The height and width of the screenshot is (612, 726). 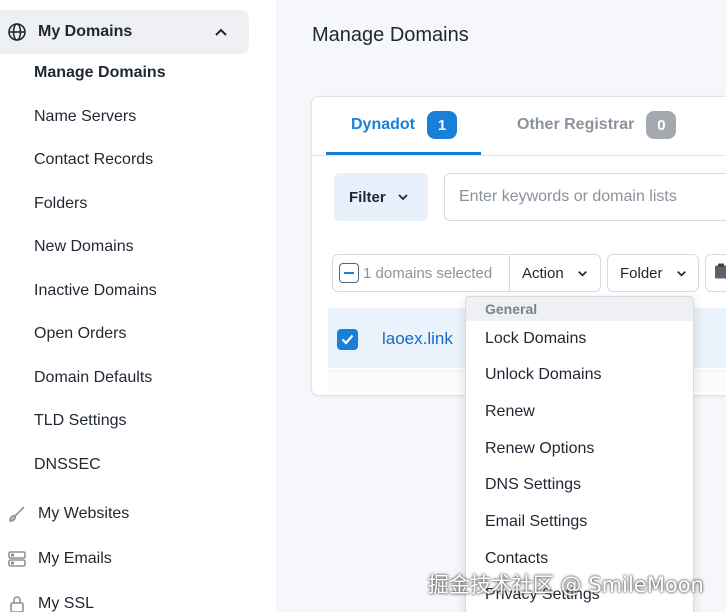 I want to click on chevron-up-icon, so click(x=221, y=32).